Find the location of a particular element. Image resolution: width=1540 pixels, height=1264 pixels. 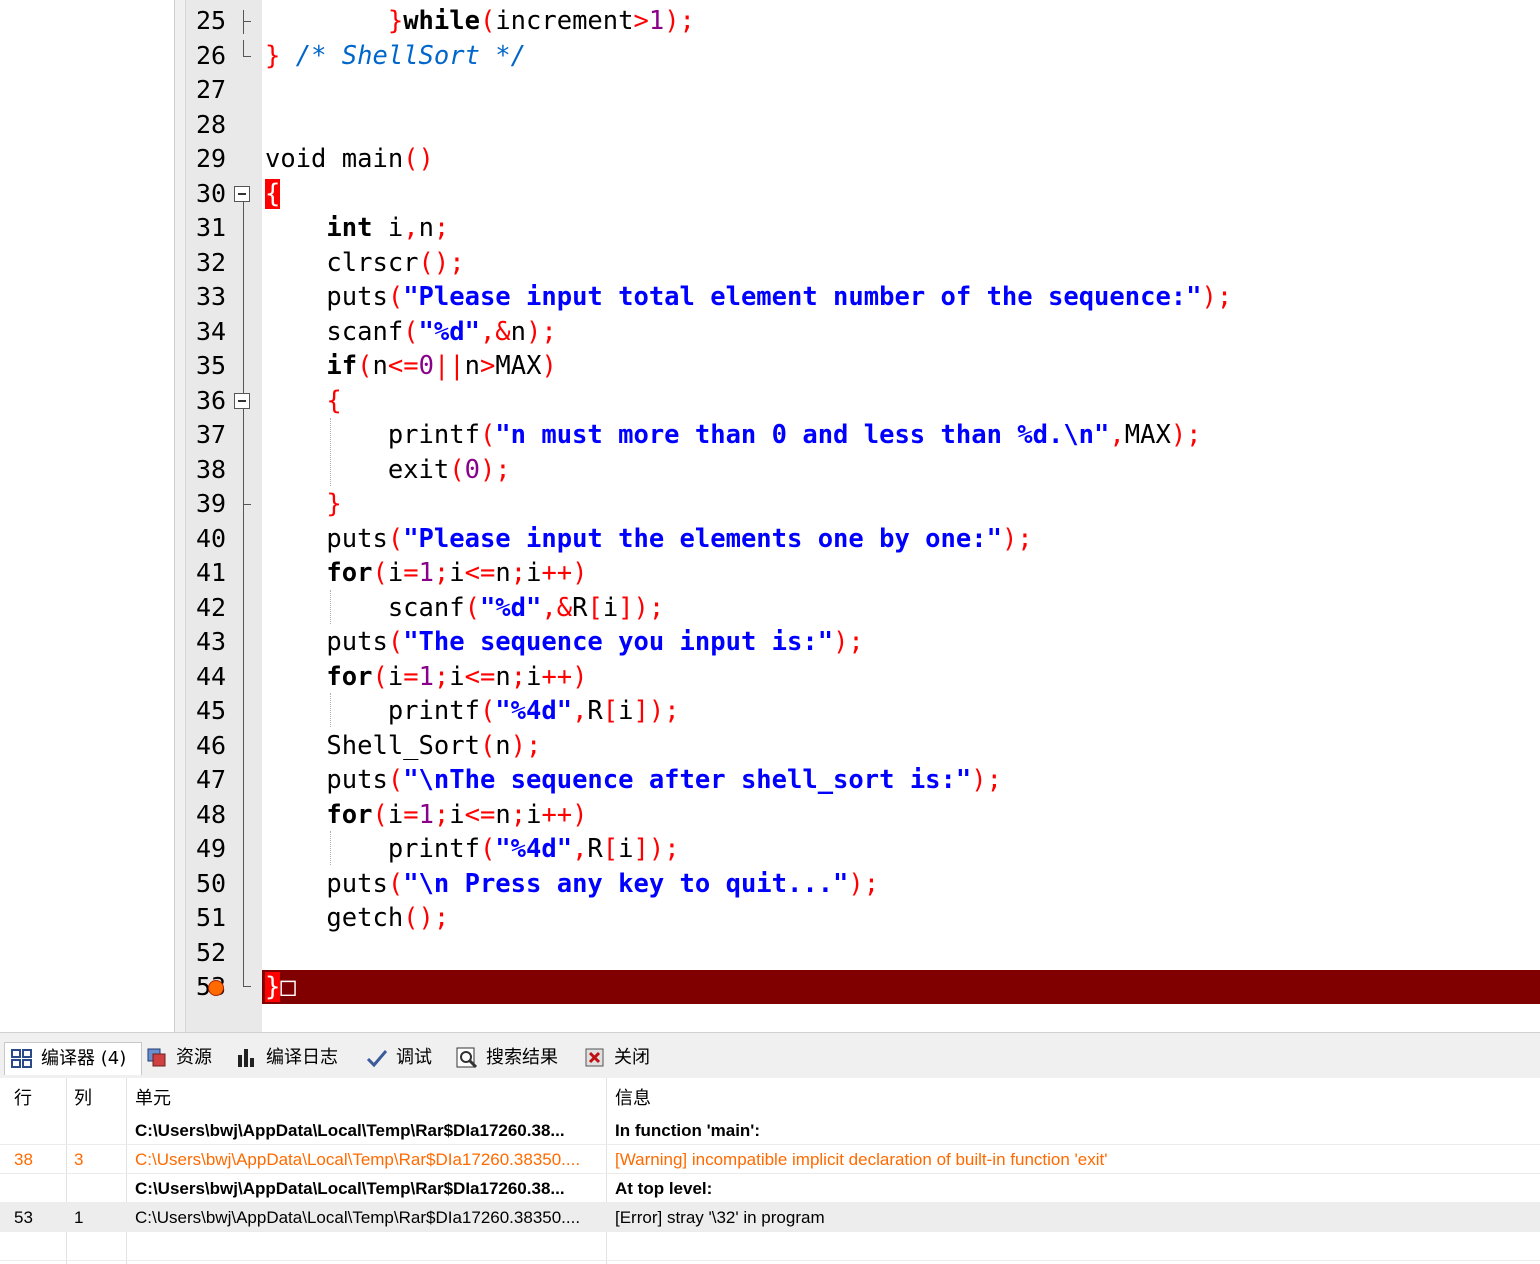

resources-icon is located at coordinates (157, 1058).